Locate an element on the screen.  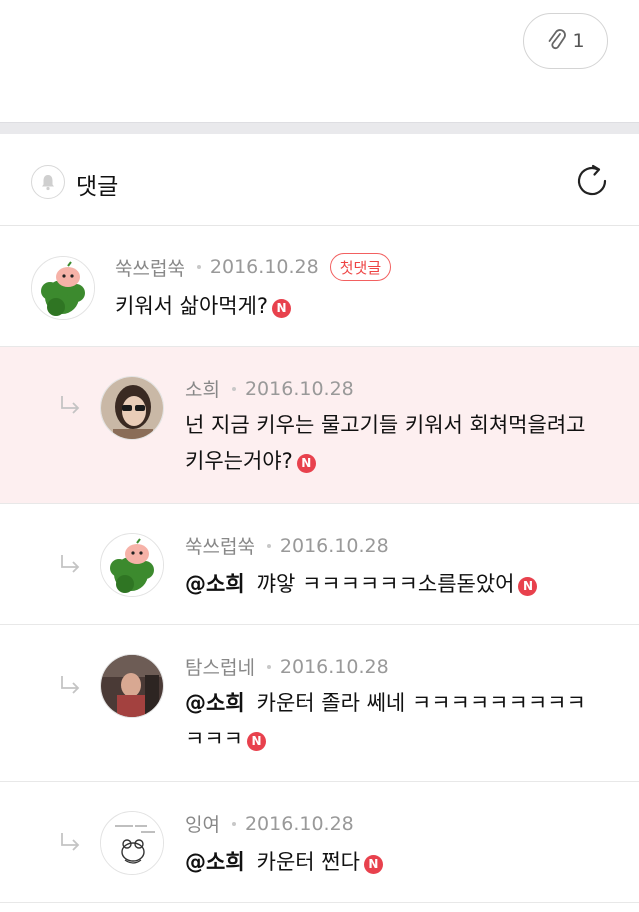
comment-meta: 쑥쓰럽쑥 2016.10.28 is located at coordinates (287, 545).